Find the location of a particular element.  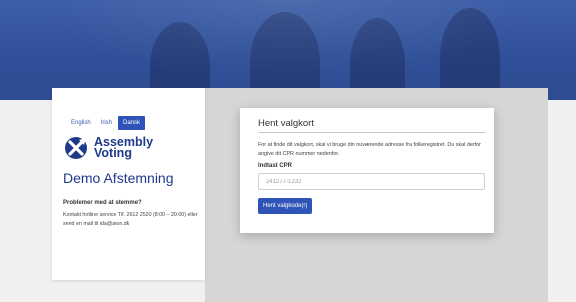

cpr-input is located at coordinates (371, 181).